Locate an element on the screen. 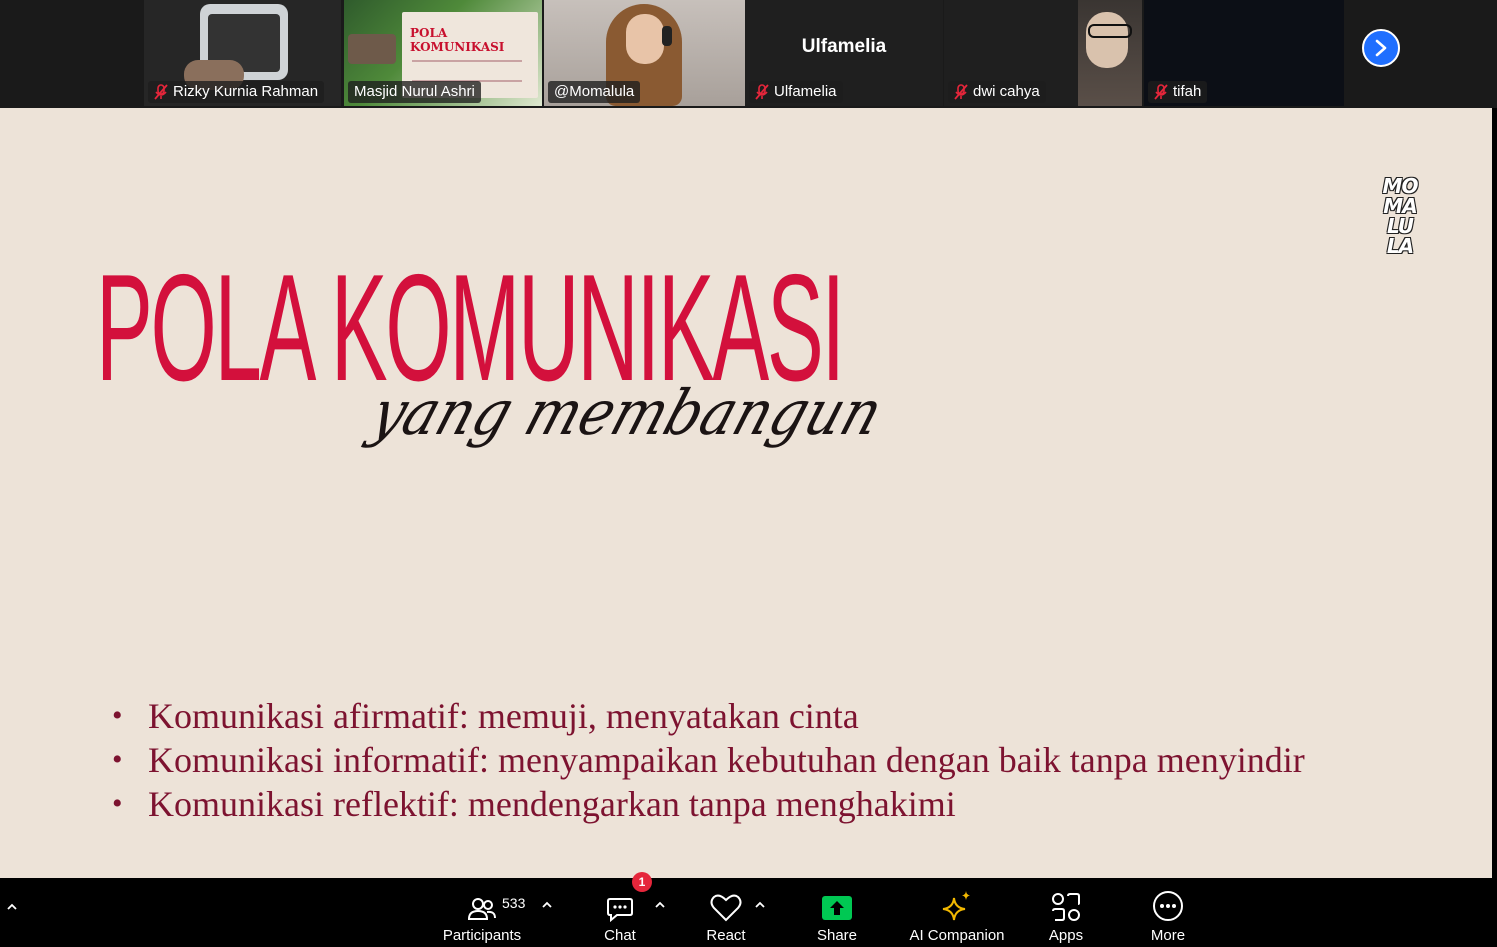 The image size is (1497, 947). video-tile-dwi-cahya: dwi cahya is located at coordinates (1043, 53).